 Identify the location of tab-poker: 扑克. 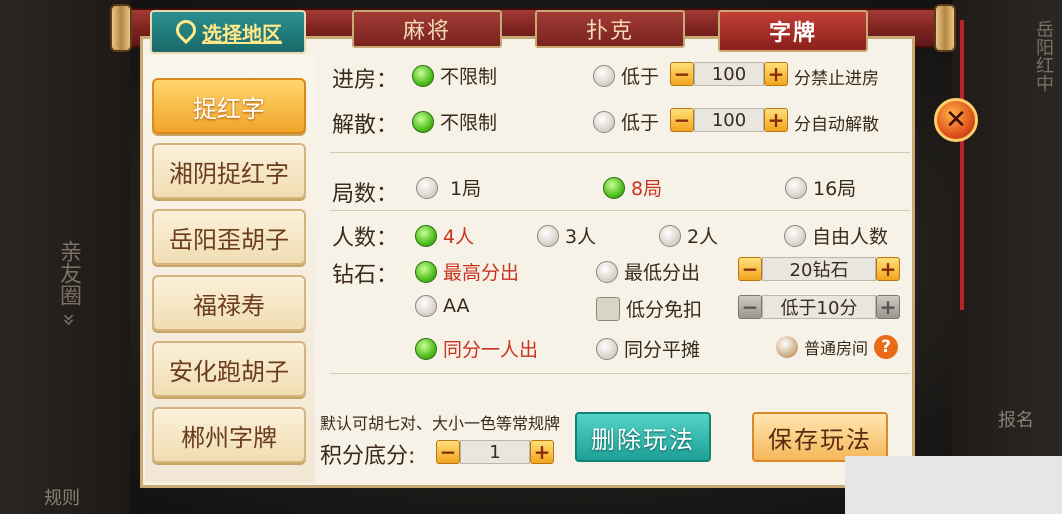
(610, 29).